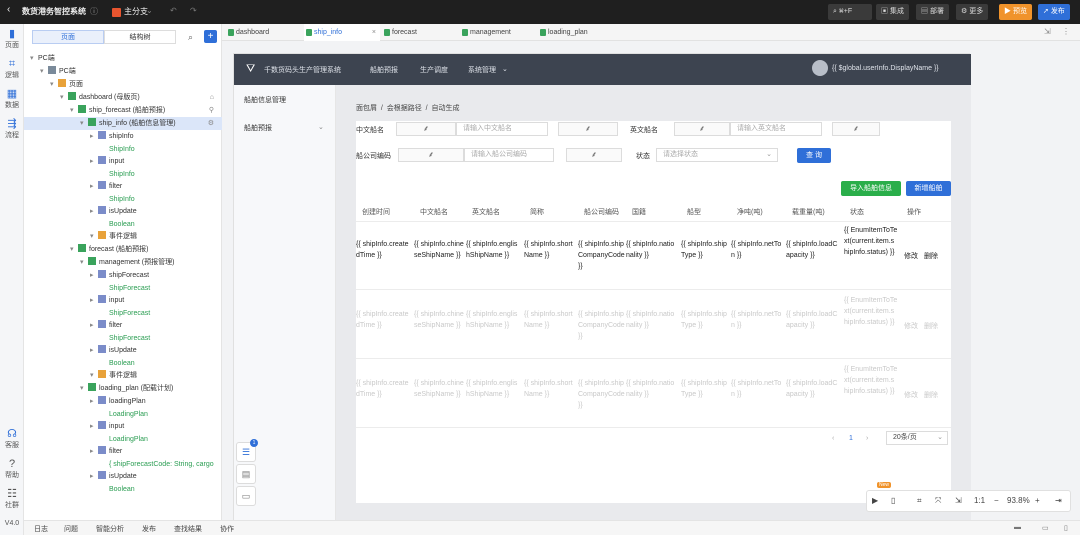  What do you see at coordinates (265, 100) in the screenshot?
I see `side-ship-info: 船舶信息管理` at bounding box center [265, 100].